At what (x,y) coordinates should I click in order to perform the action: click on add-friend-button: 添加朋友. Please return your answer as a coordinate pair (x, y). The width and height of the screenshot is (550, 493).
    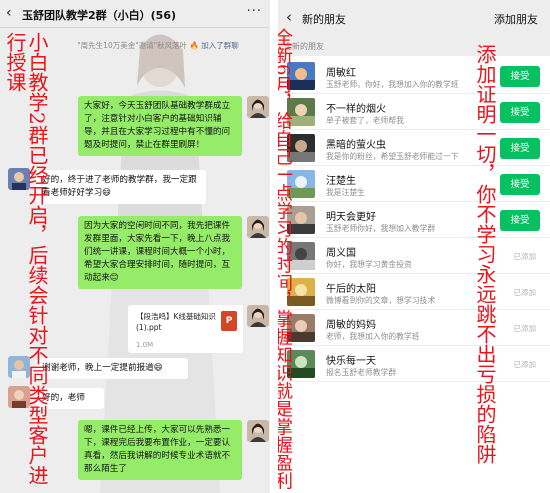
    Looking at the image, I should click on (516, 19).